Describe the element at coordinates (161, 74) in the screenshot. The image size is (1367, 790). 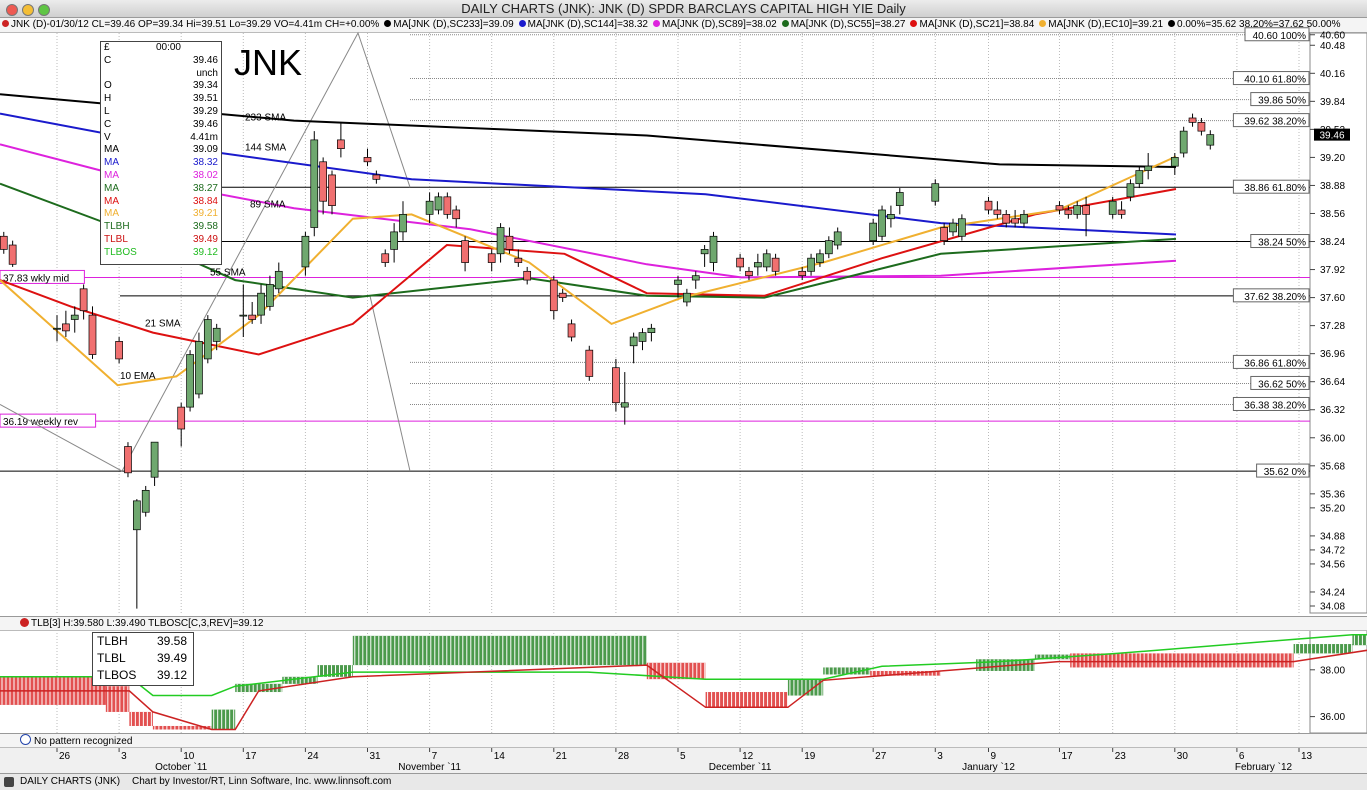
I see `quote-row: unch` at that location.